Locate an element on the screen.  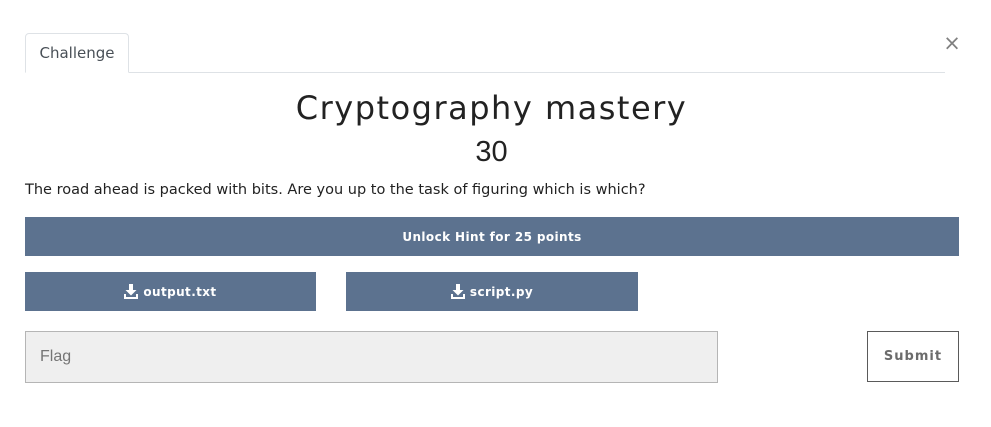
download-output-txt-button: output.txt is located at coordinates (170, 291).